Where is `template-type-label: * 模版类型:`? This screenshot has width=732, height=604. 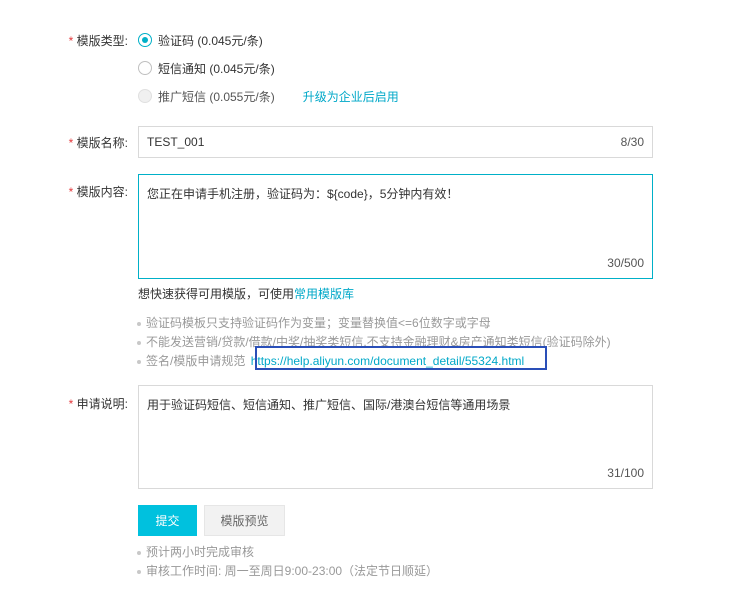
template-type-label: * 模版类型: is located at coordinates (64, 40).